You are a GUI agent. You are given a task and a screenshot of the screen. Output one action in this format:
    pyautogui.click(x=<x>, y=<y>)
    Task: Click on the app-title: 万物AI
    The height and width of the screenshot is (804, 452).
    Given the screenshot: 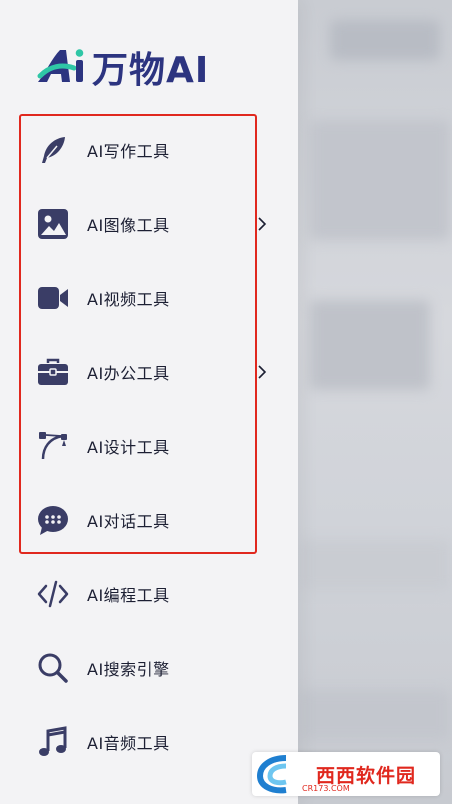 What is the action you would take?
    pyautogui.click(x=151, y=70)
    